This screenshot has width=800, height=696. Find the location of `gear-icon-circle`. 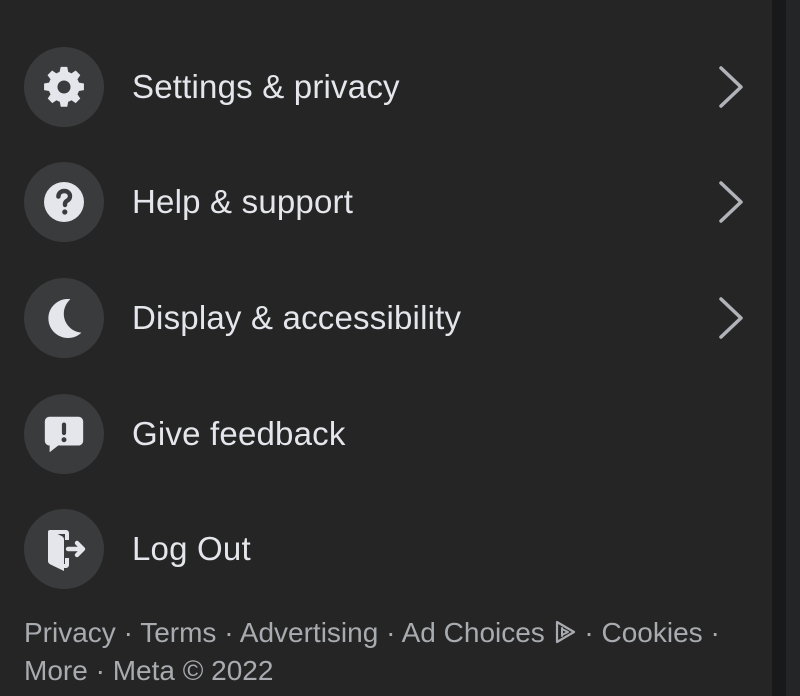

gear-icon-circle is located at coordinates (64, 87).